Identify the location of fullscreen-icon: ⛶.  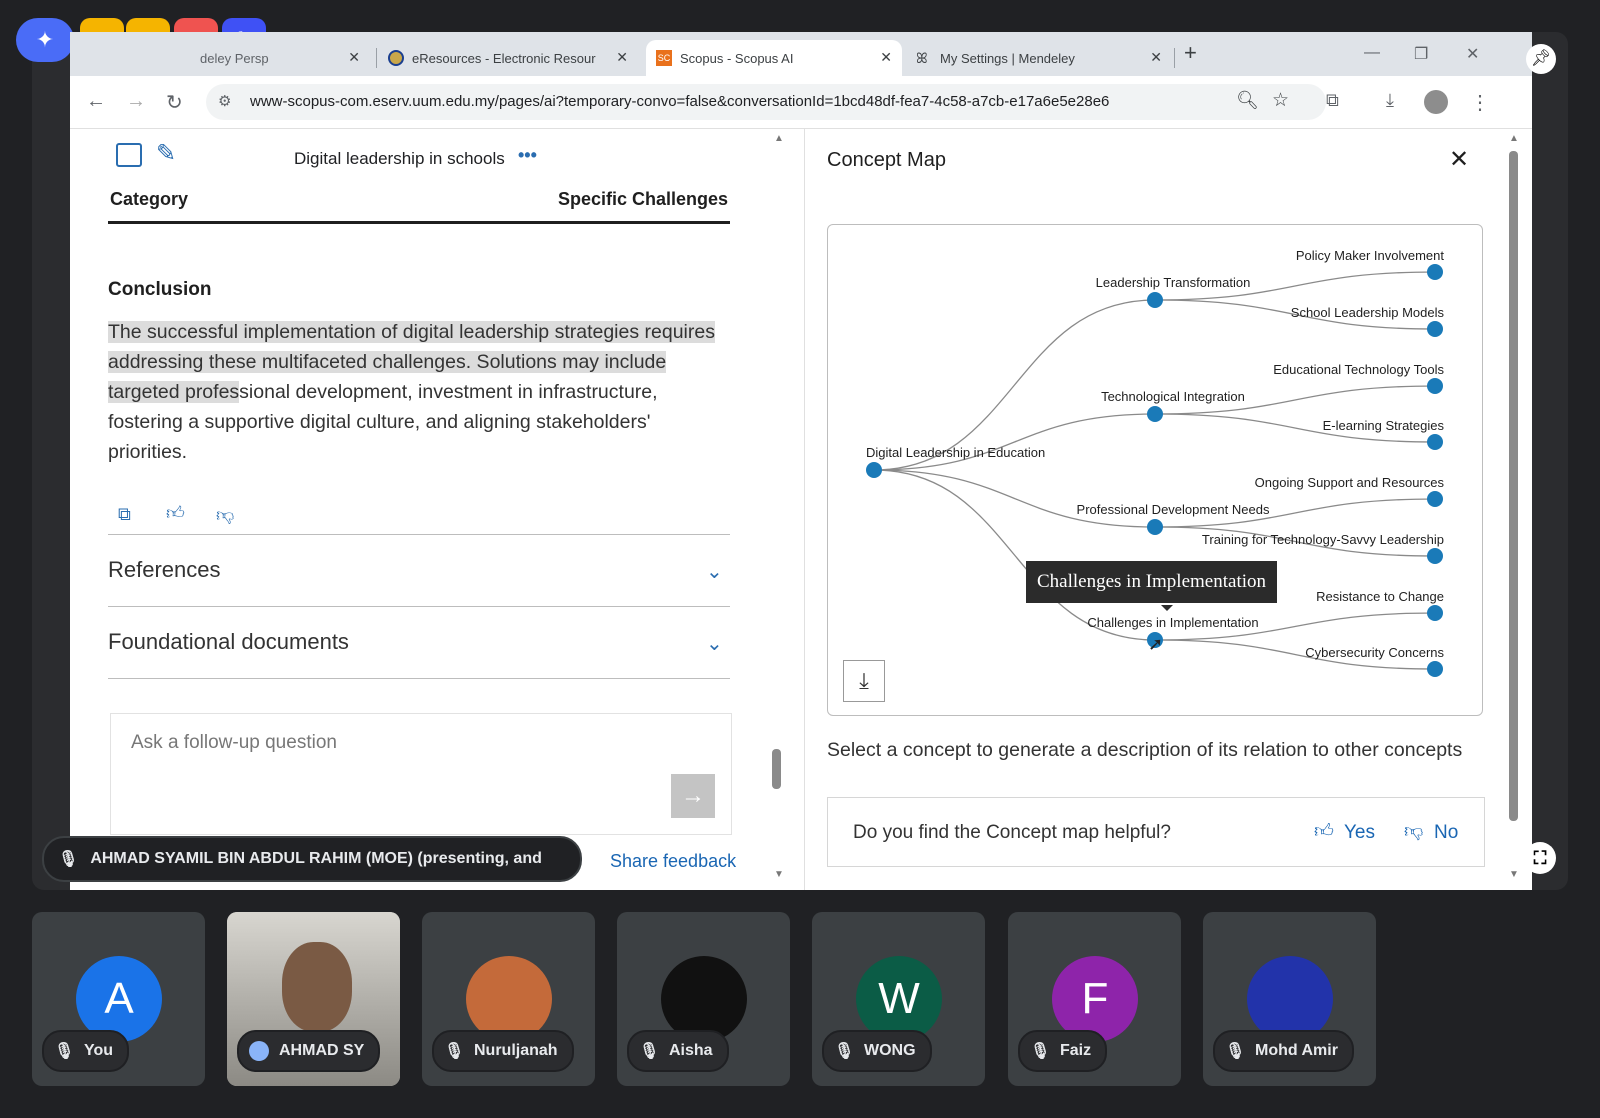
(1540, 858).